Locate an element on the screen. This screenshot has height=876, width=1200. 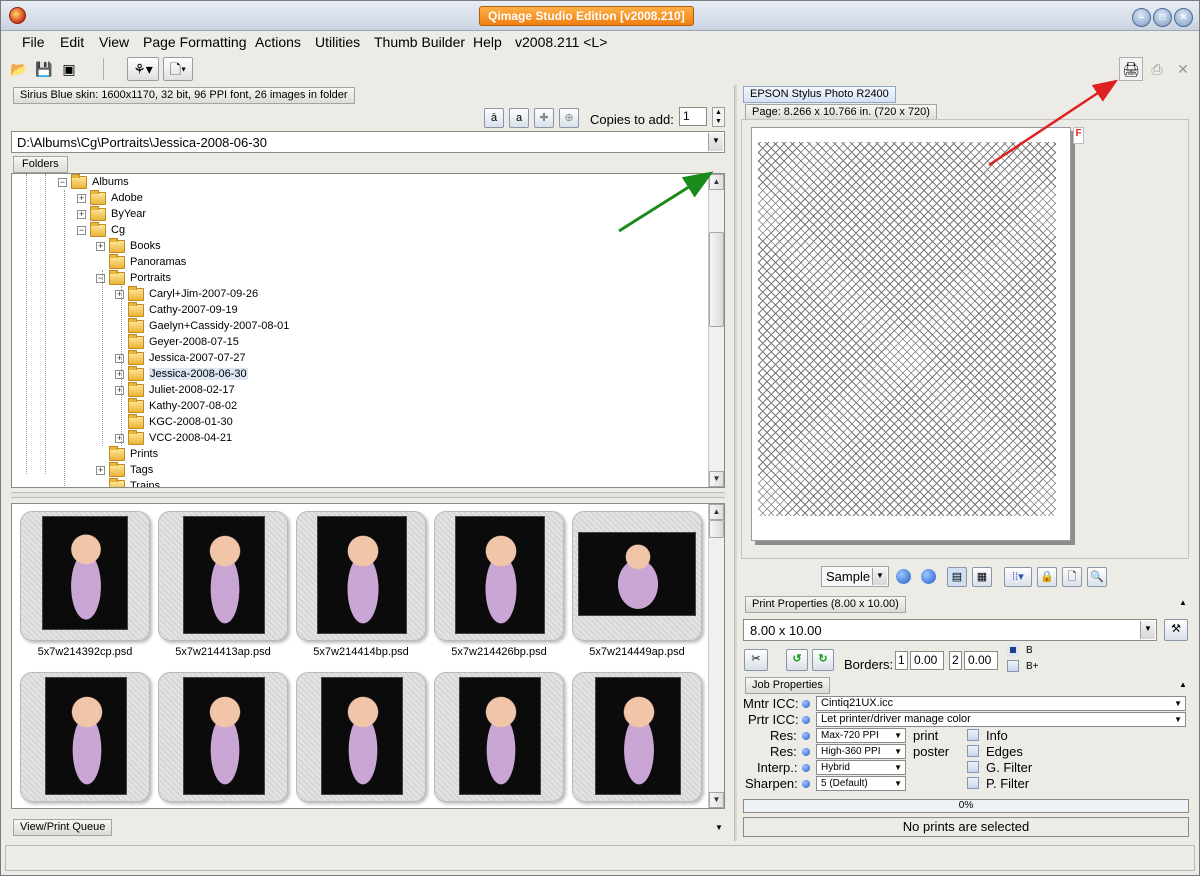
red-annotation-arrow is located at coordinates (1053, 123).